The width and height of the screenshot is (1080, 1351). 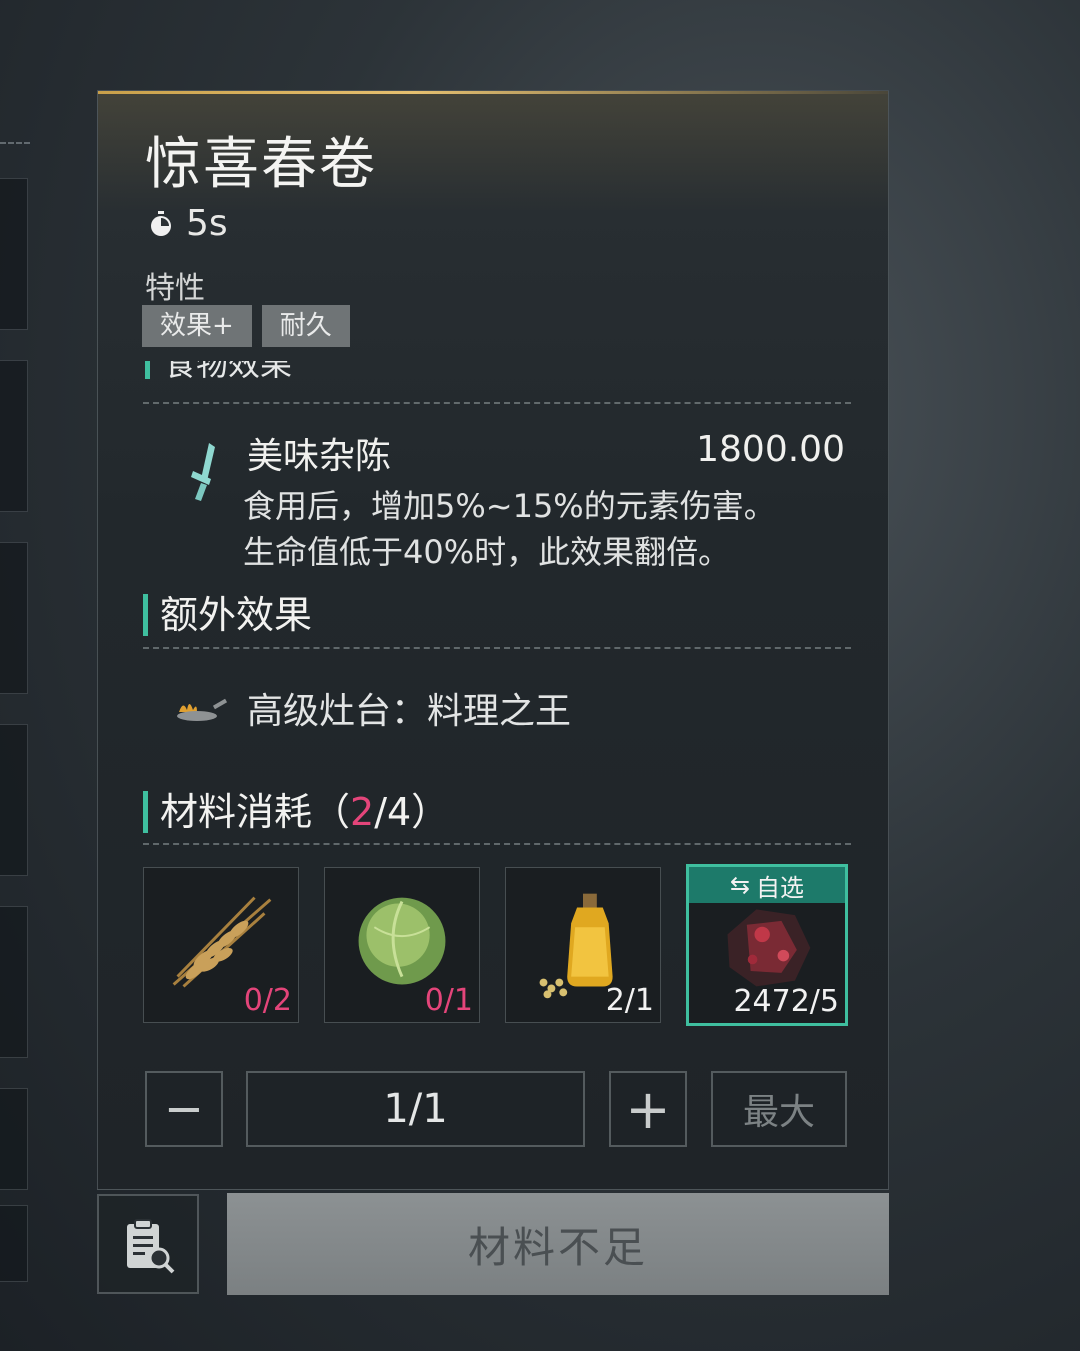 What do you see at coordinates (362, 812) in the screenshot?
I see `materials-have-count: 2` at bounding box center [362, 812].